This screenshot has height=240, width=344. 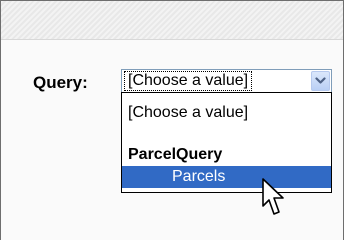 I want to click on option-choose-value: [Choose a value], so click(x=226, y=113).